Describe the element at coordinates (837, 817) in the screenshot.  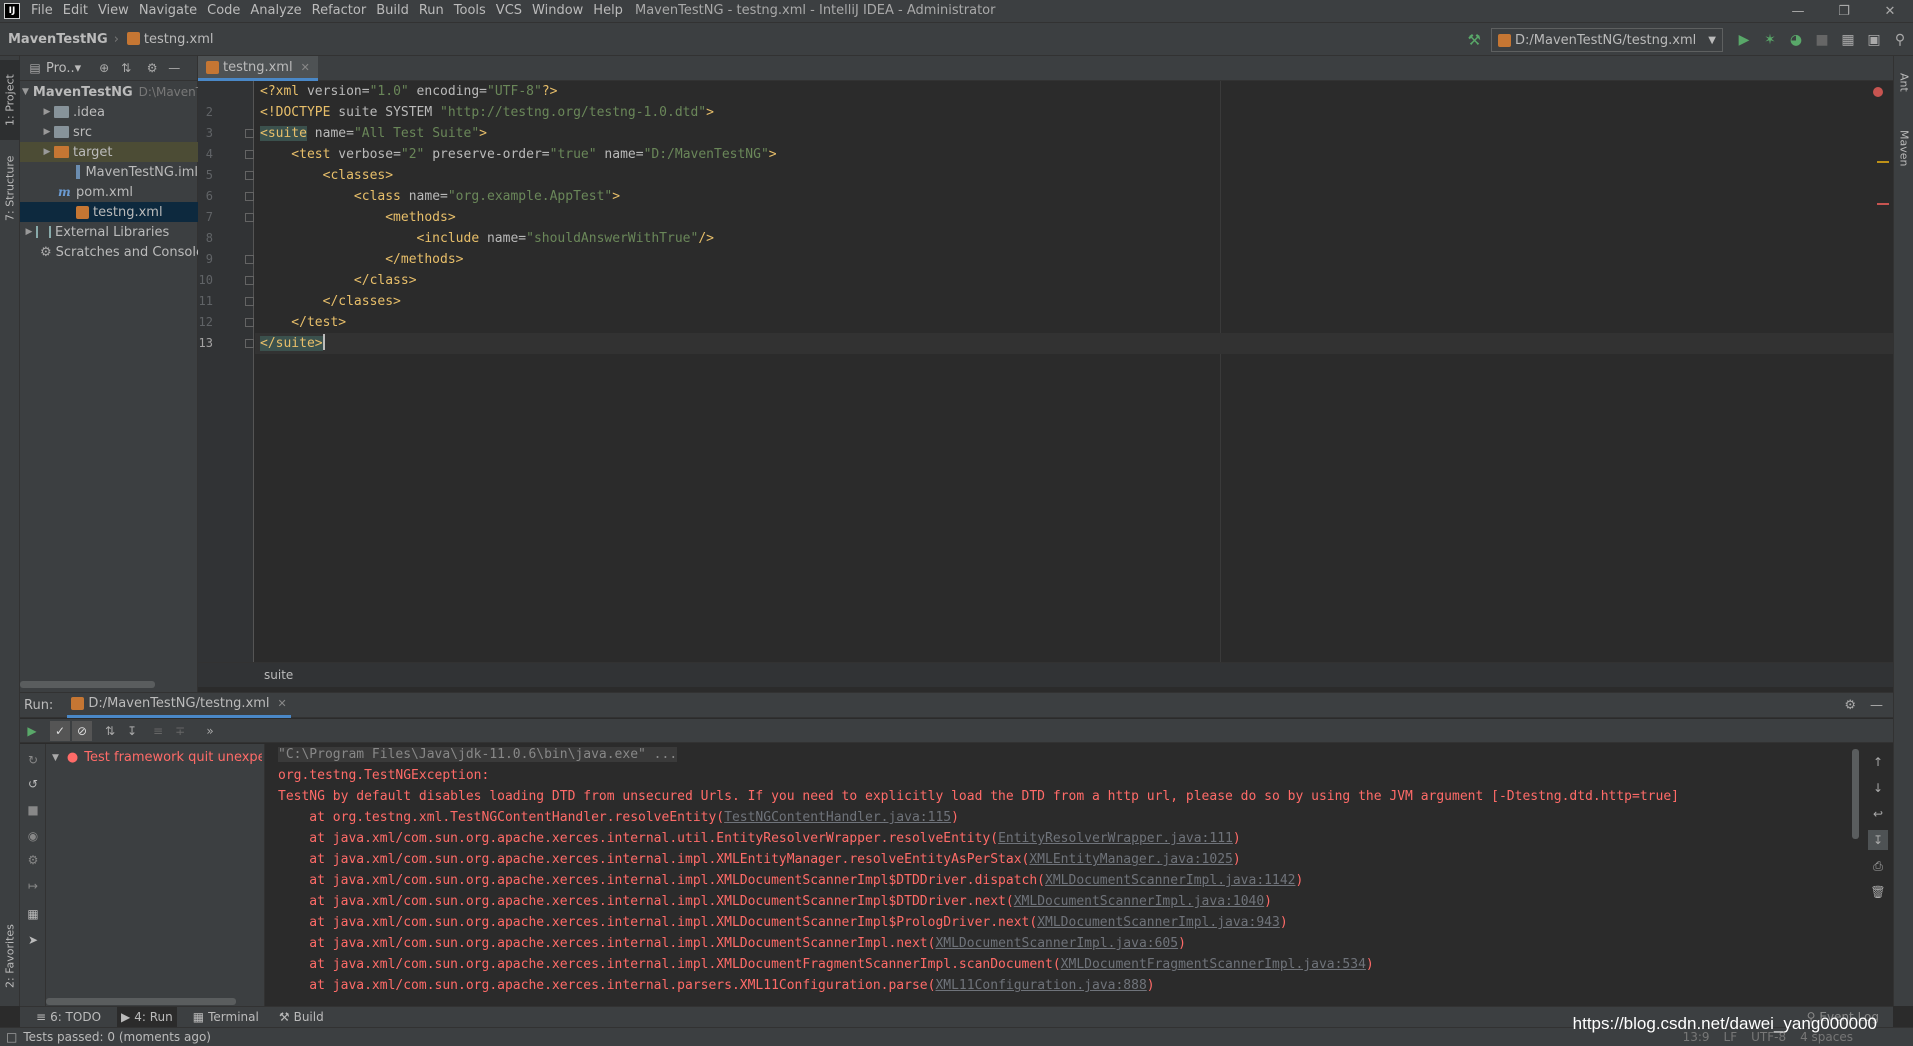
I see `source-link: TestNGContentHandler.java:115` at that location.